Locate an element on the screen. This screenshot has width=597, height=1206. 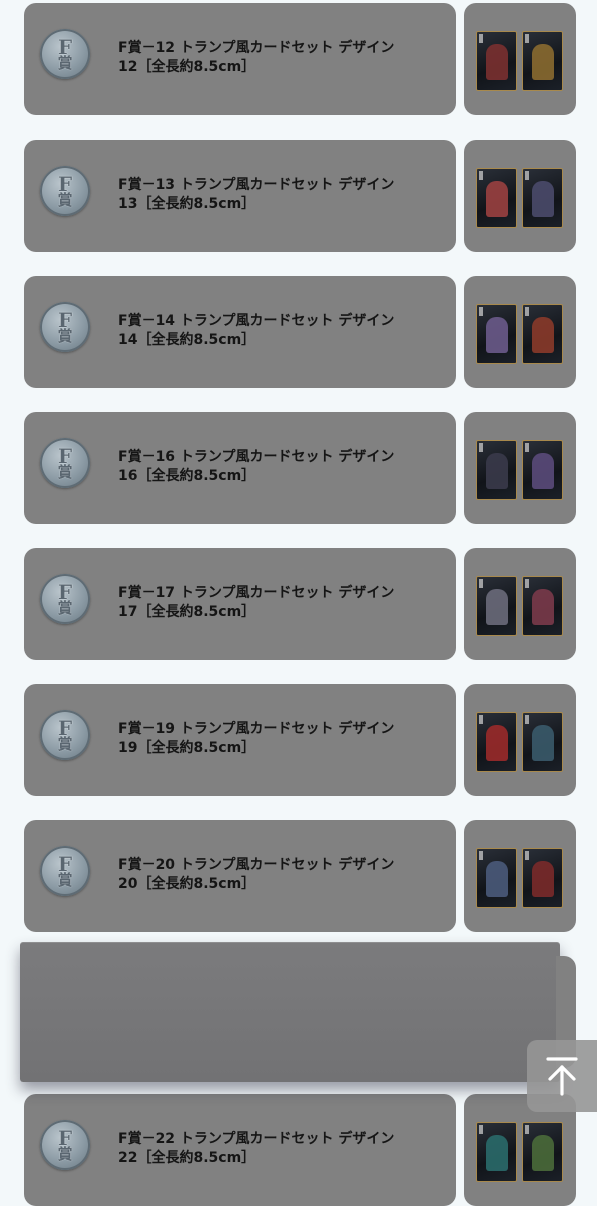
prize-info-card: F 賞 F賞－12 トランプ風カードセット デザイン 12［全長約8.5cm］ is located at coordinates (240, 59).